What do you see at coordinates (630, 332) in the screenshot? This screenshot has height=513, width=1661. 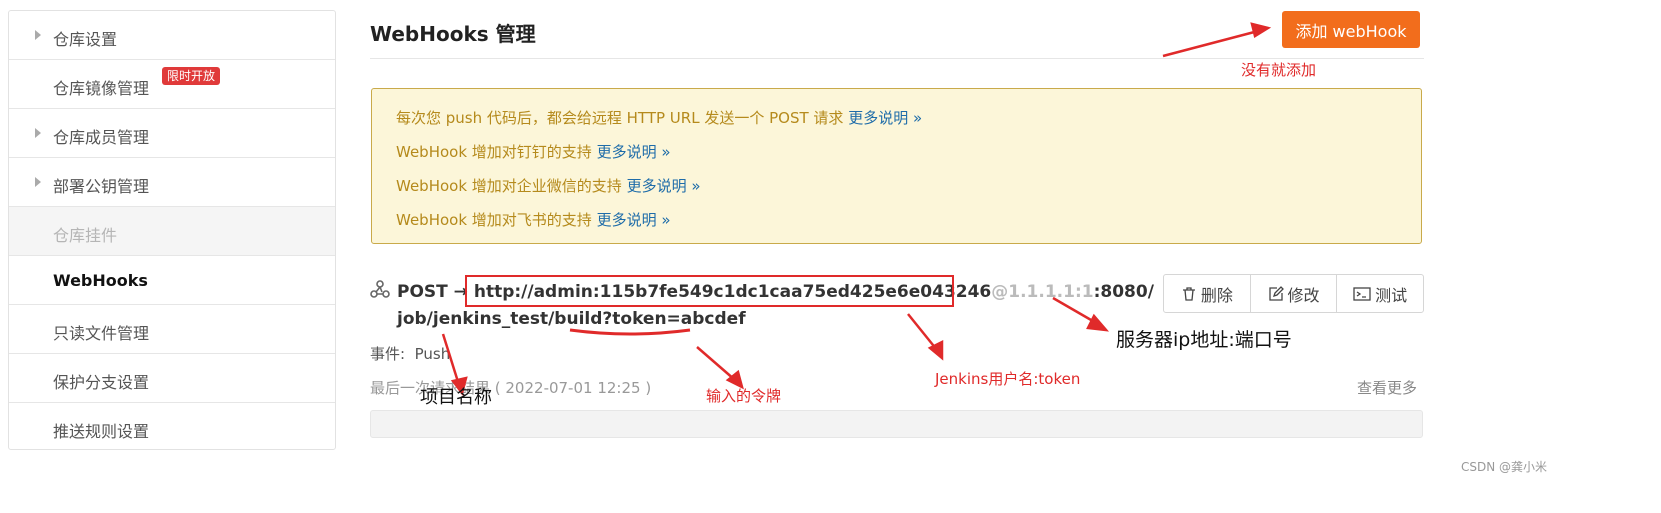 I see `token-underline` at bounding box center [630, 332].